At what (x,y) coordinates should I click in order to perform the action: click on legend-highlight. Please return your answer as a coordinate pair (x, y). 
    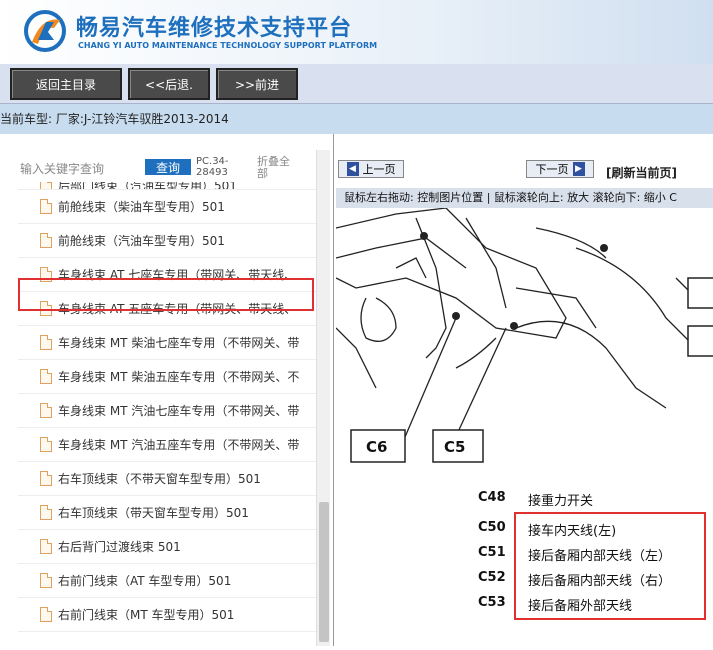
    Looking at the image, I should click on (610, 566).